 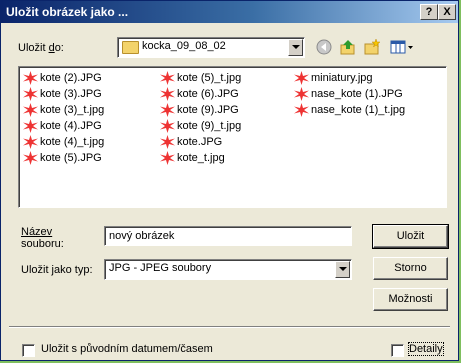 What do you see at coordinates (63, 110) in the screenshot?
I see `list-item: kote (3)_t.jpg` at bounding box center [63, 110].